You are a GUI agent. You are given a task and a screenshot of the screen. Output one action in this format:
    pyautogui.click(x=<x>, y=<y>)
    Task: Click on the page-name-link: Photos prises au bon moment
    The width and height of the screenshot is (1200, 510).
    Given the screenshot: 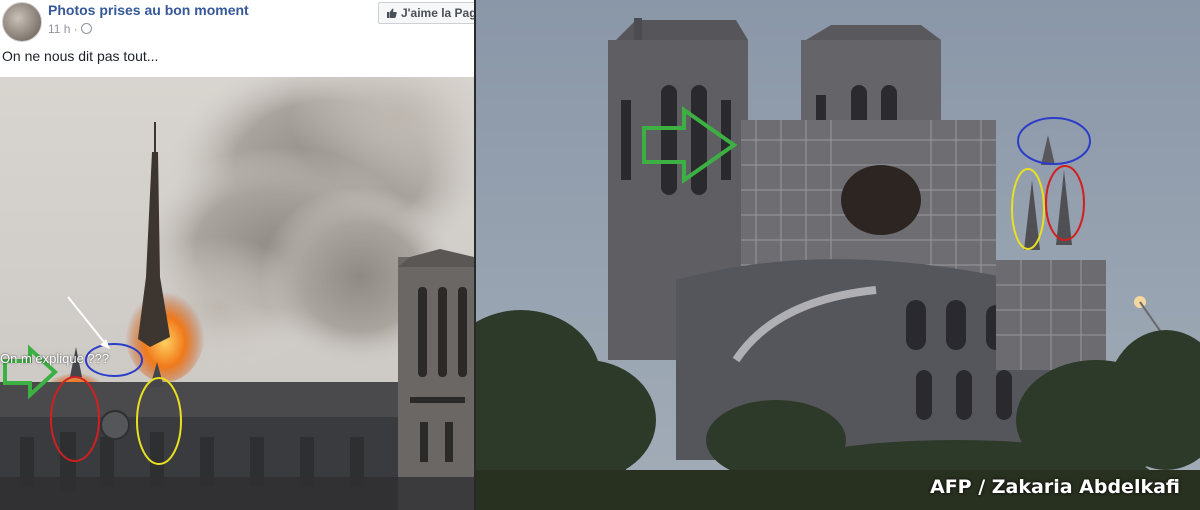 What is the action you would take?
    pyautogui.click(x=148, y=10)
    